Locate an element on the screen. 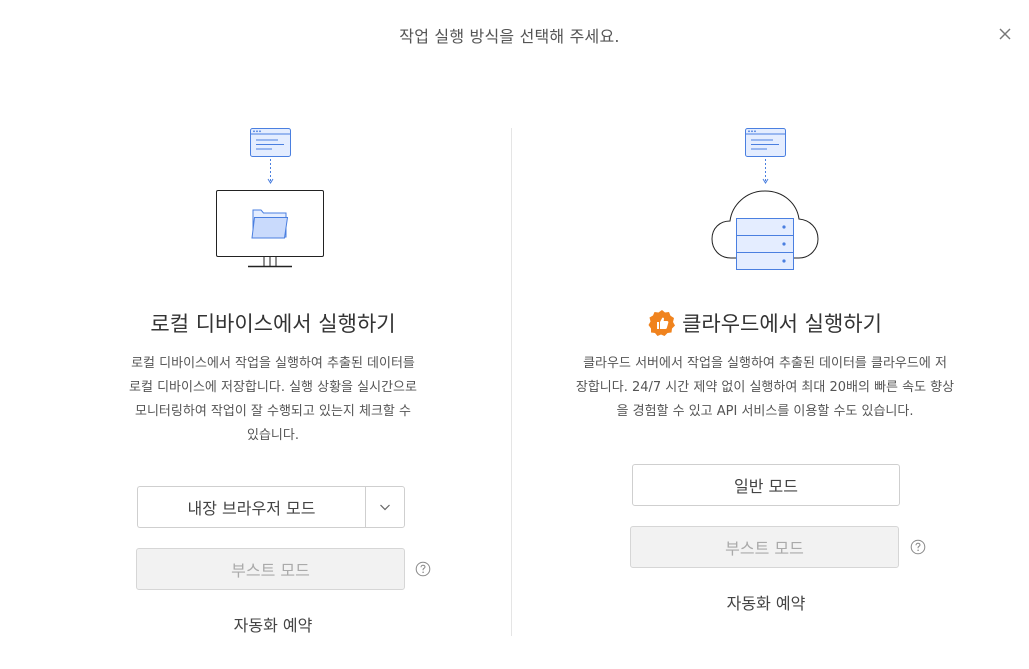 The height and width of the screenshot is (669, 1029). cloud-boost-mode-label: 부스트 모드 is located at coordinates (764, 548).